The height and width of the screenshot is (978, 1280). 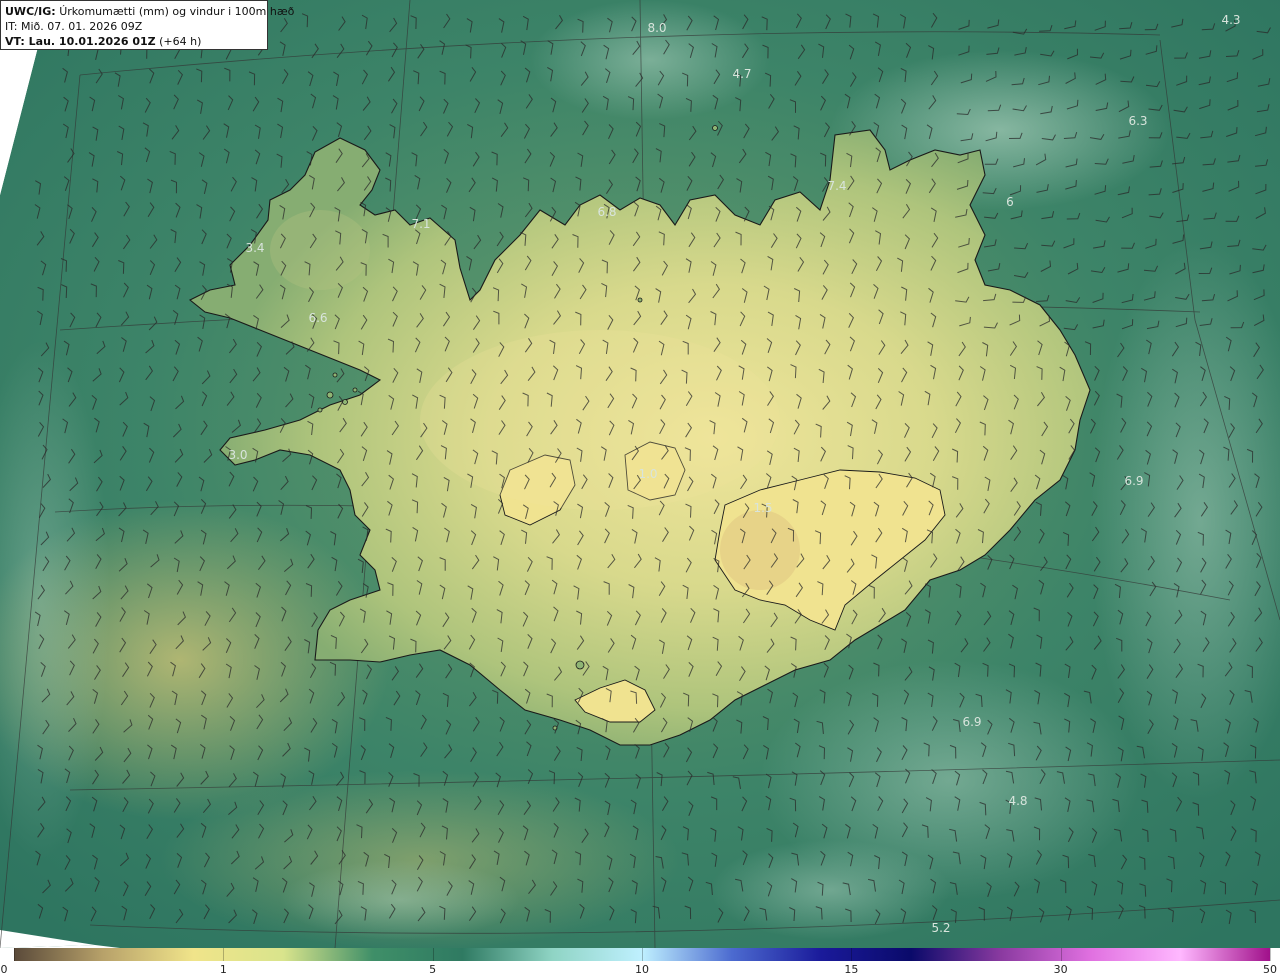 I want to click on colorbar: 0 1 5 10 15 30 50, so click(x=640, y=963).